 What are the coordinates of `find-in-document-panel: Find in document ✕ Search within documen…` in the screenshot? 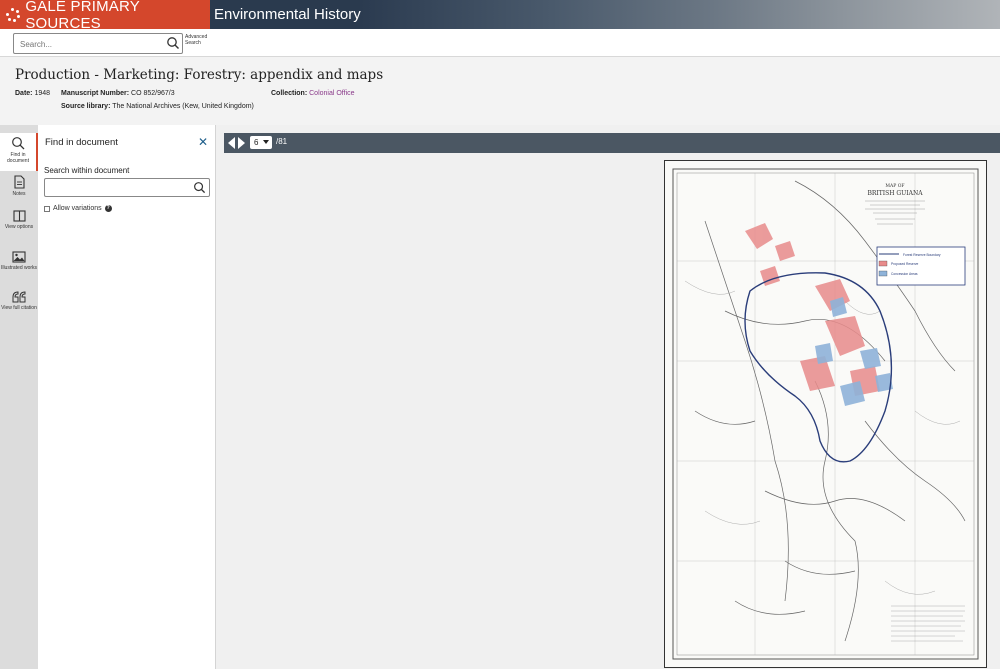 It's located at (127, 397).